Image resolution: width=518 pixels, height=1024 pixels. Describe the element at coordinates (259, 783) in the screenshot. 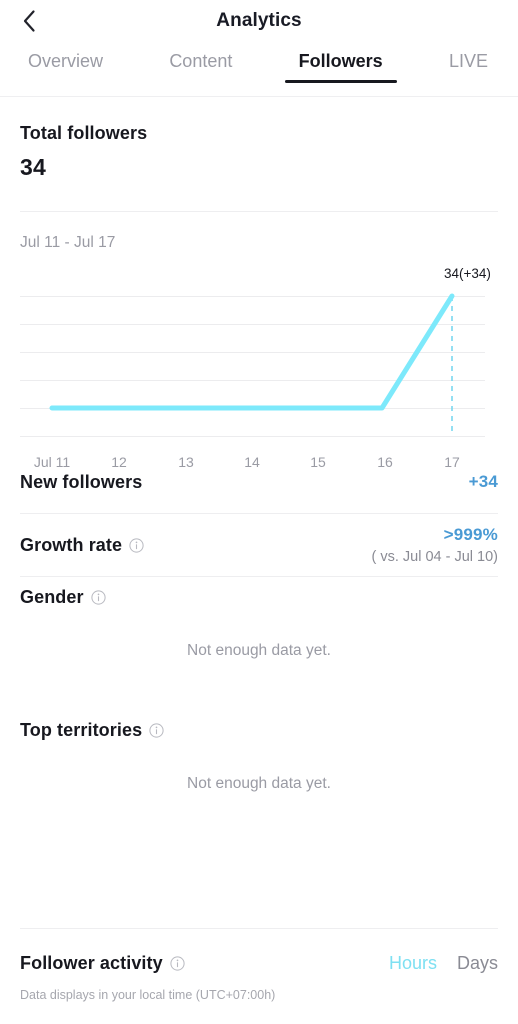

I see `territories-empty-message: Not enough data yet.` at that location.